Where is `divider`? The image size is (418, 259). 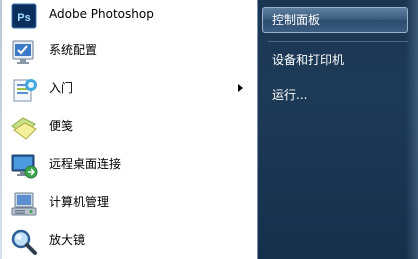 divider is located at coordinates (338, 41).